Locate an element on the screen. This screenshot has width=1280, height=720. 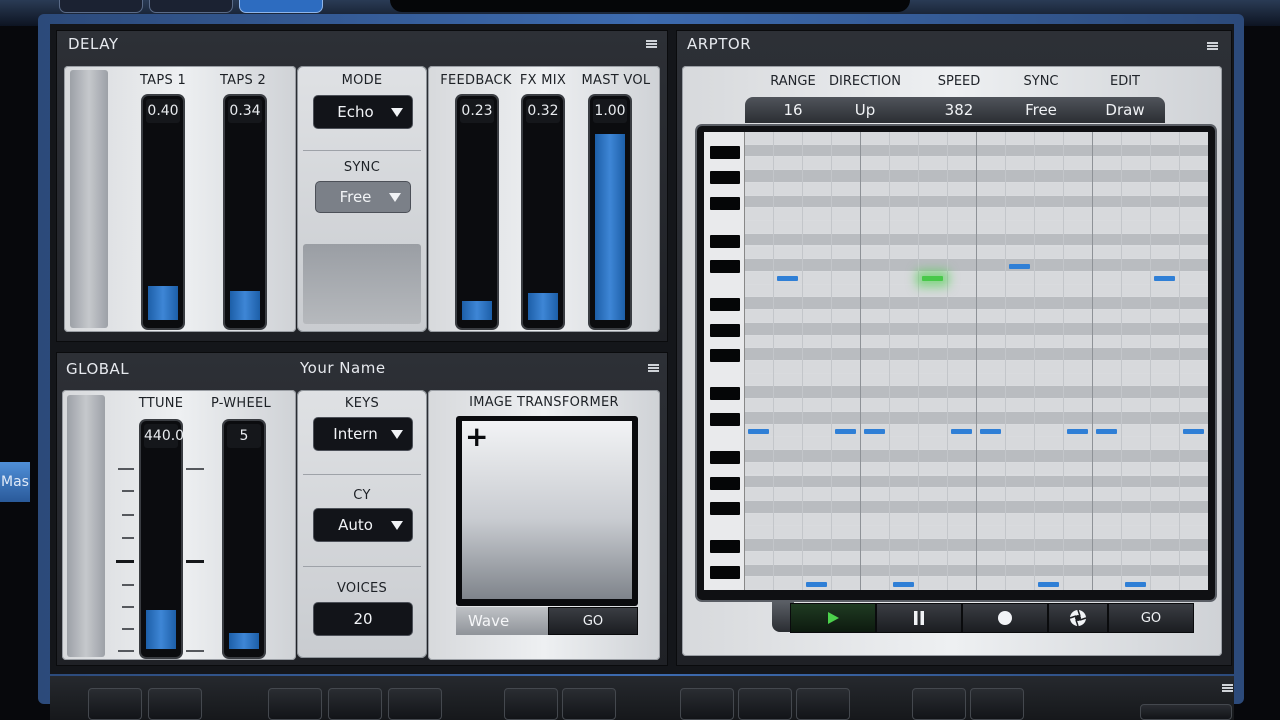
settings-button is located at coordinates (1078, 618).